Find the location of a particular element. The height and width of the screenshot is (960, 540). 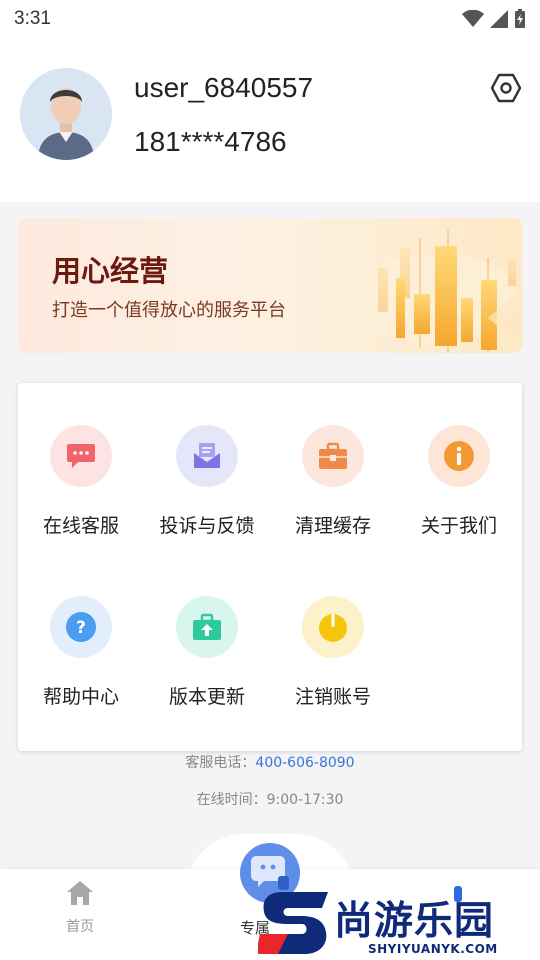

service-label: 帮助中心 is located at coordinates (80, 697).